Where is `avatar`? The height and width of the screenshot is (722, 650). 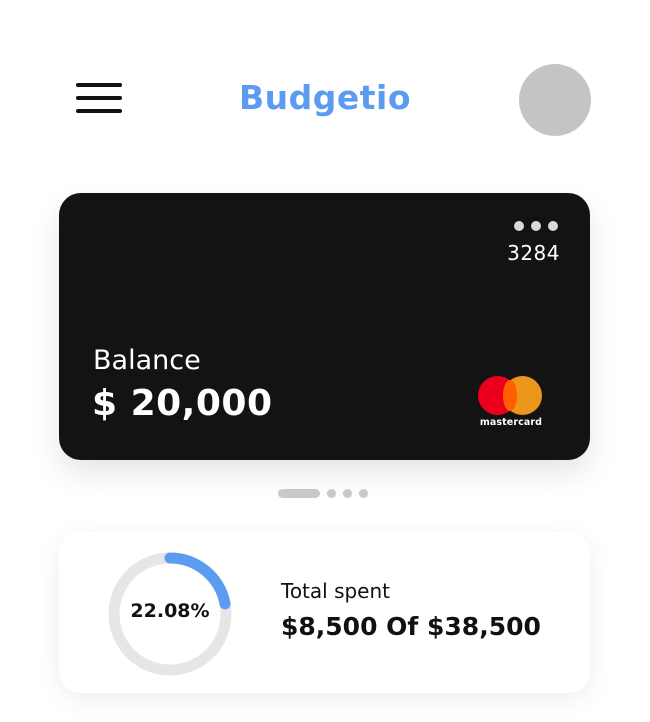 avatar is located at coordinates (555, 100).